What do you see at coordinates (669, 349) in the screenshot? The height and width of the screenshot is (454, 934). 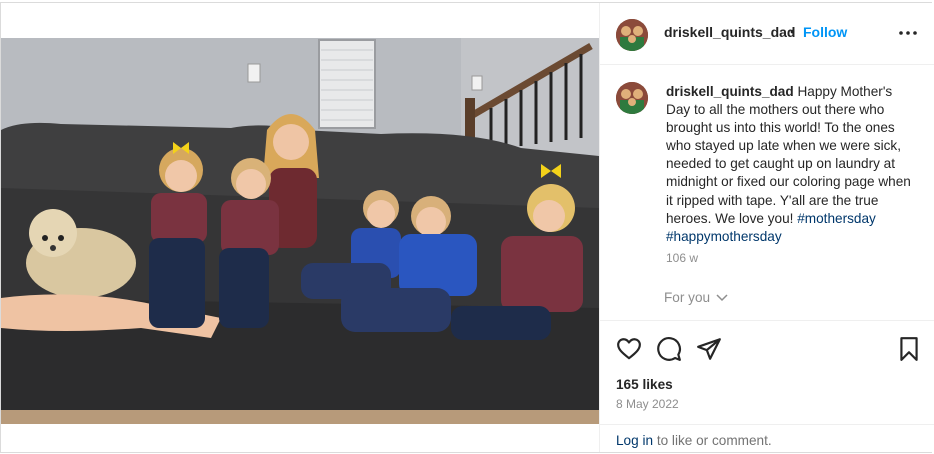 I see `comment-icon` at bounding box center [669, 349].